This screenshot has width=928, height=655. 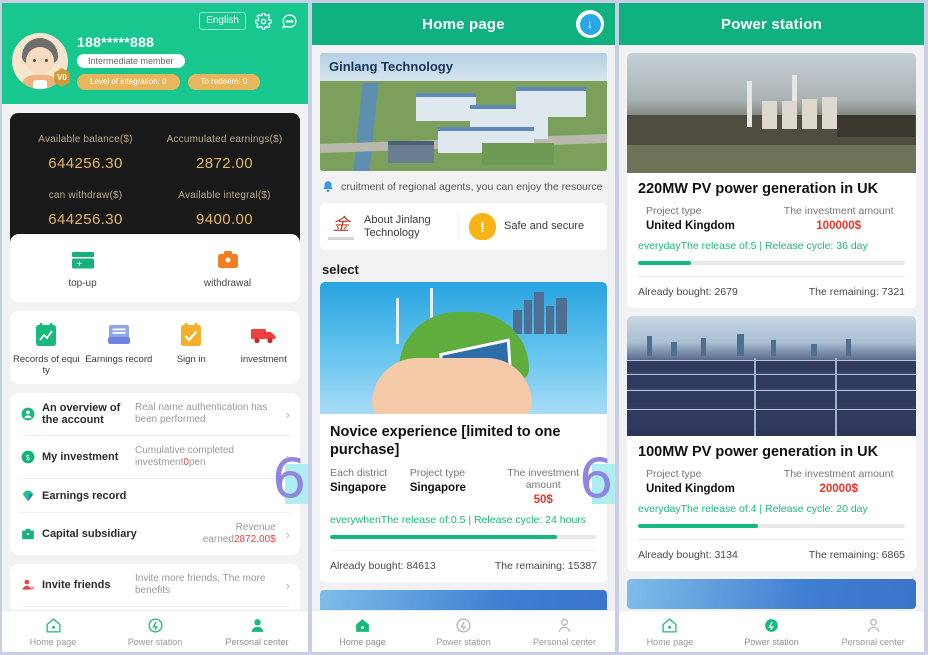 I want to click on solar-farm-photo, so click(x=771, y=376).